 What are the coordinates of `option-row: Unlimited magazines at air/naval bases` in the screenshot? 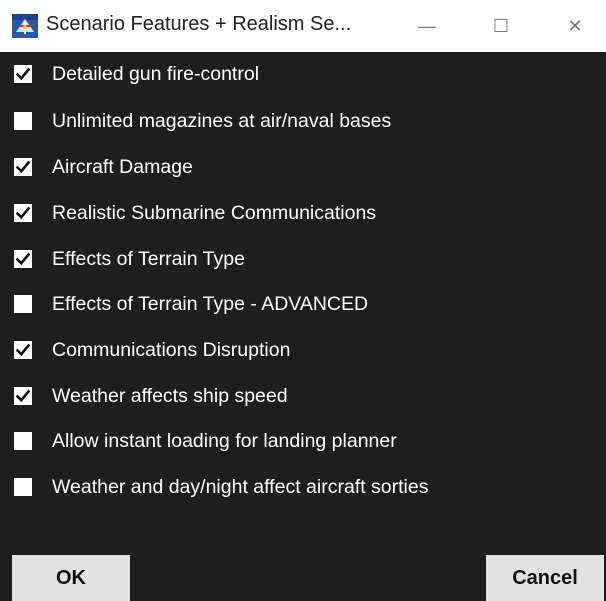 It's located at (202, 121).